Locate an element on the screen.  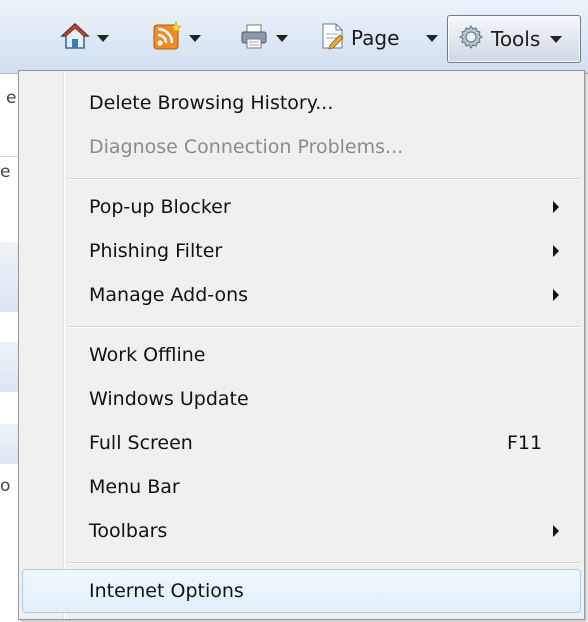
feeds-button is located at coordinates (167, 38).